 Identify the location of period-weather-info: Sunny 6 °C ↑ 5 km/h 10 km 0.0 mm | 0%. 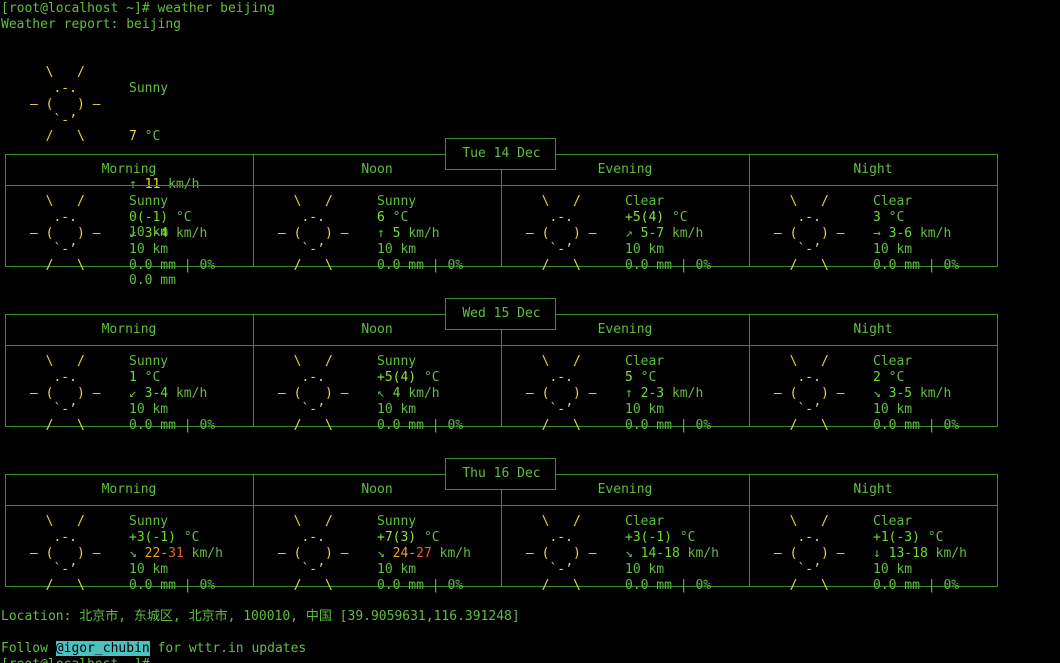
(420, 234).